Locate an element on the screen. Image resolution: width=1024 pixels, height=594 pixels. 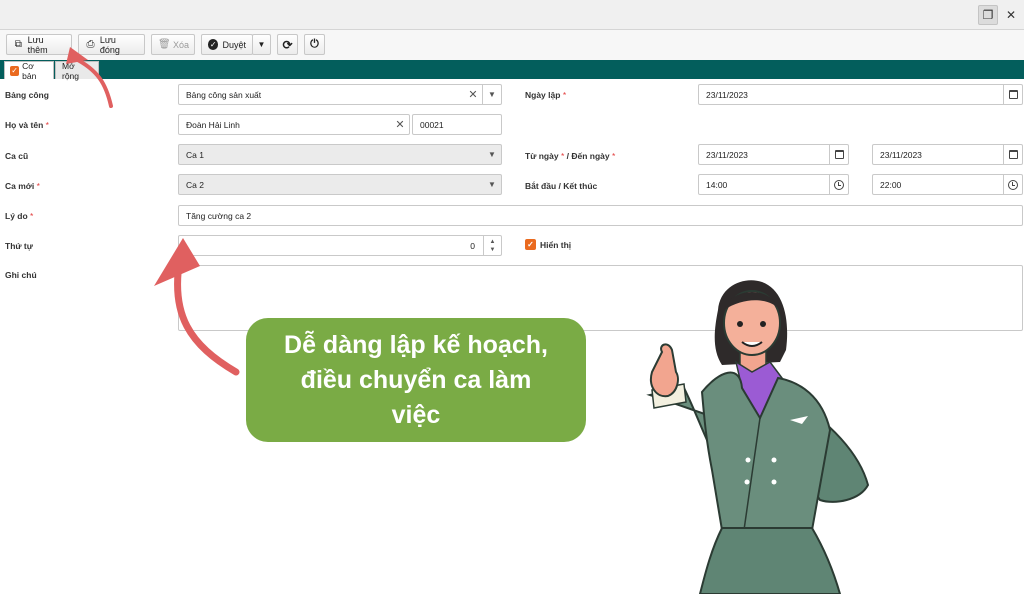
woman-illustration is located at coordinates (758, 437).